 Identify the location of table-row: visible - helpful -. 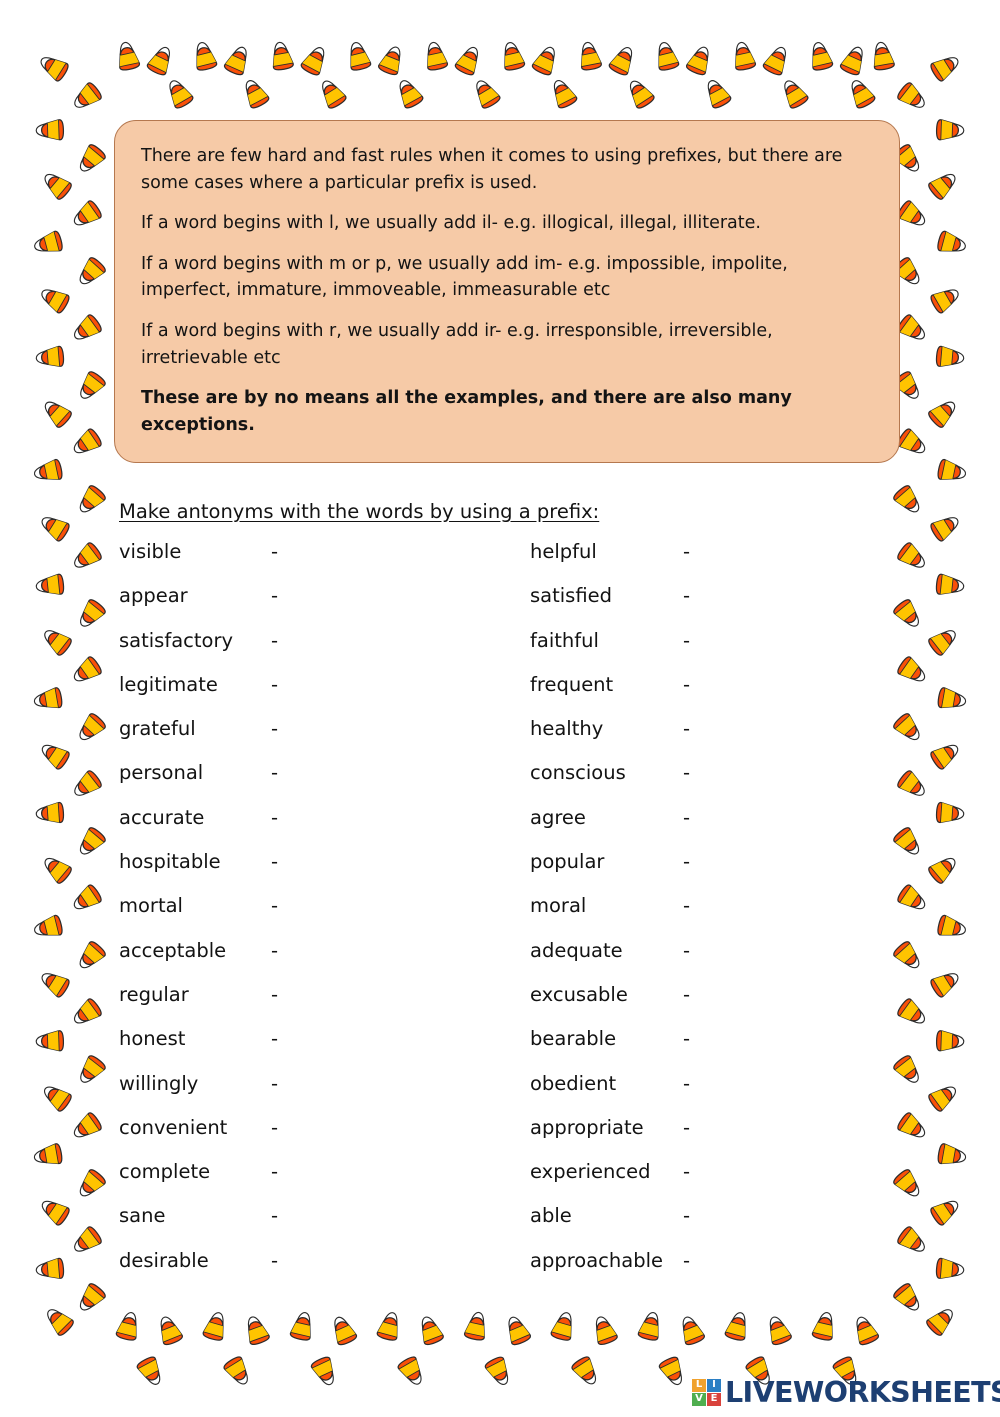
(499, 562).